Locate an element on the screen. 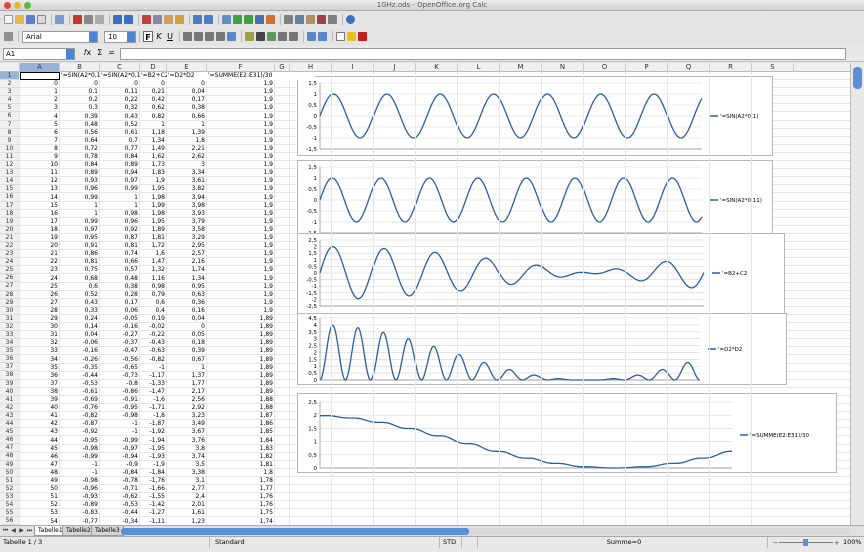 The height and width of the screenshot is (552, 864). data-cell: -0,92 is located at coordinates (80, 432).